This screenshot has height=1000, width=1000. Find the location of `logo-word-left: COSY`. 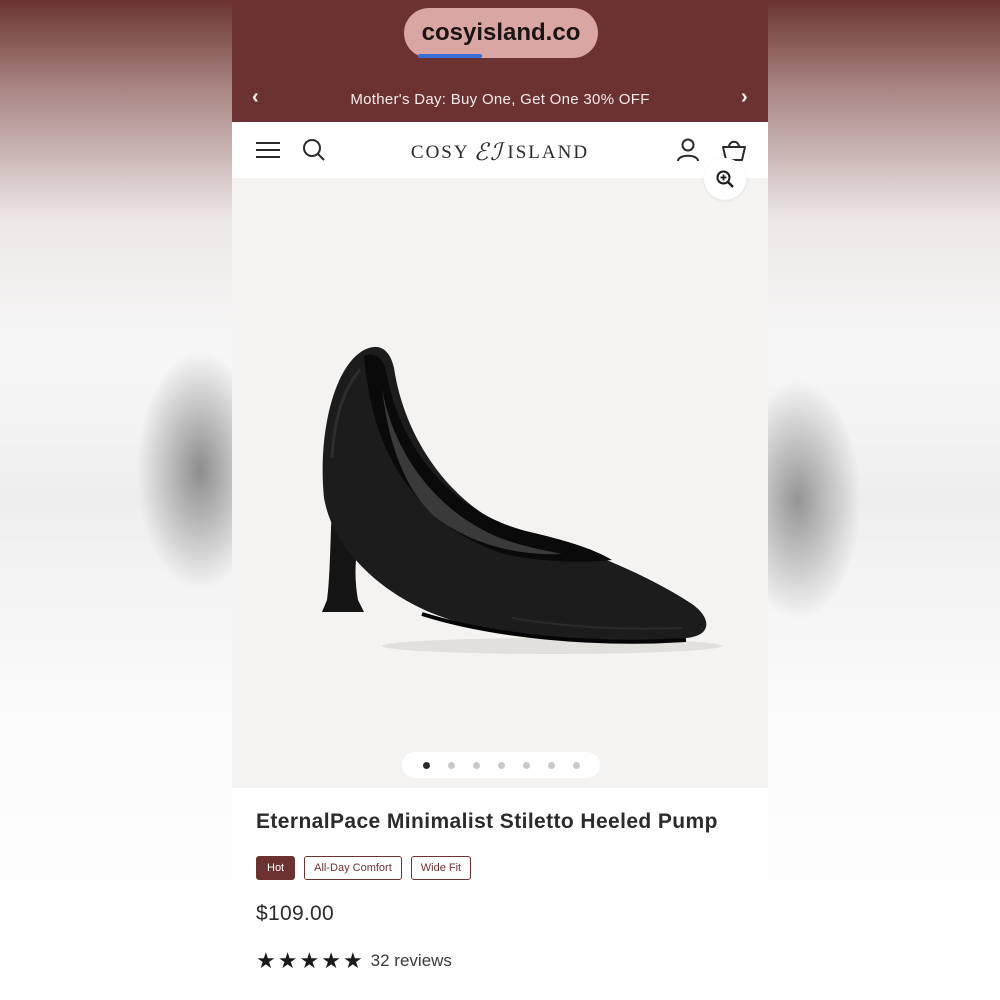

logo-word-left: COSY is located at coordinates (440, 152).